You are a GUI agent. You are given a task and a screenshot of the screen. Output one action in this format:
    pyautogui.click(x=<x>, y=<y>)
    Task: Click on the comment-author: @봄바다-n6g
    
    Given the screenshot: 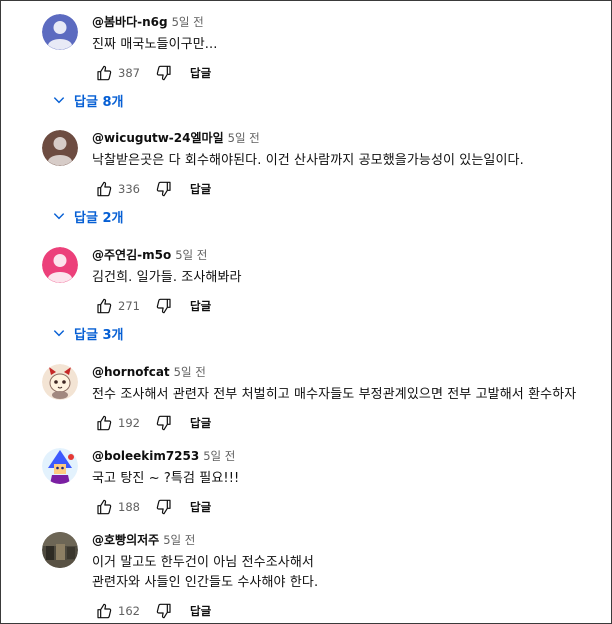 What is the action you would take?
    pyautogui.click(x=130, y=22)
    